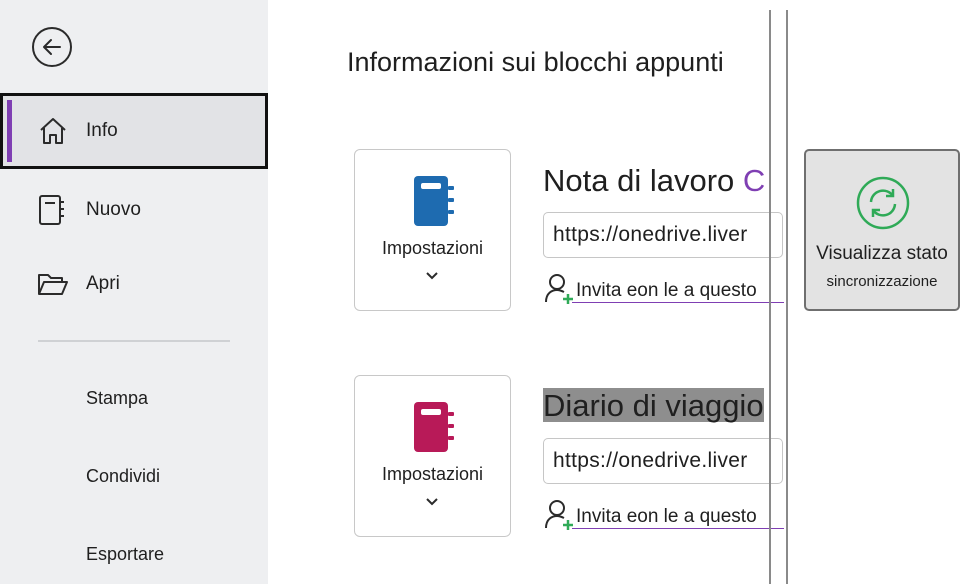 This screenshot has height=584, width=978. I want to click on notebook-title-text: Nota di lavoro, so click(639, 180).